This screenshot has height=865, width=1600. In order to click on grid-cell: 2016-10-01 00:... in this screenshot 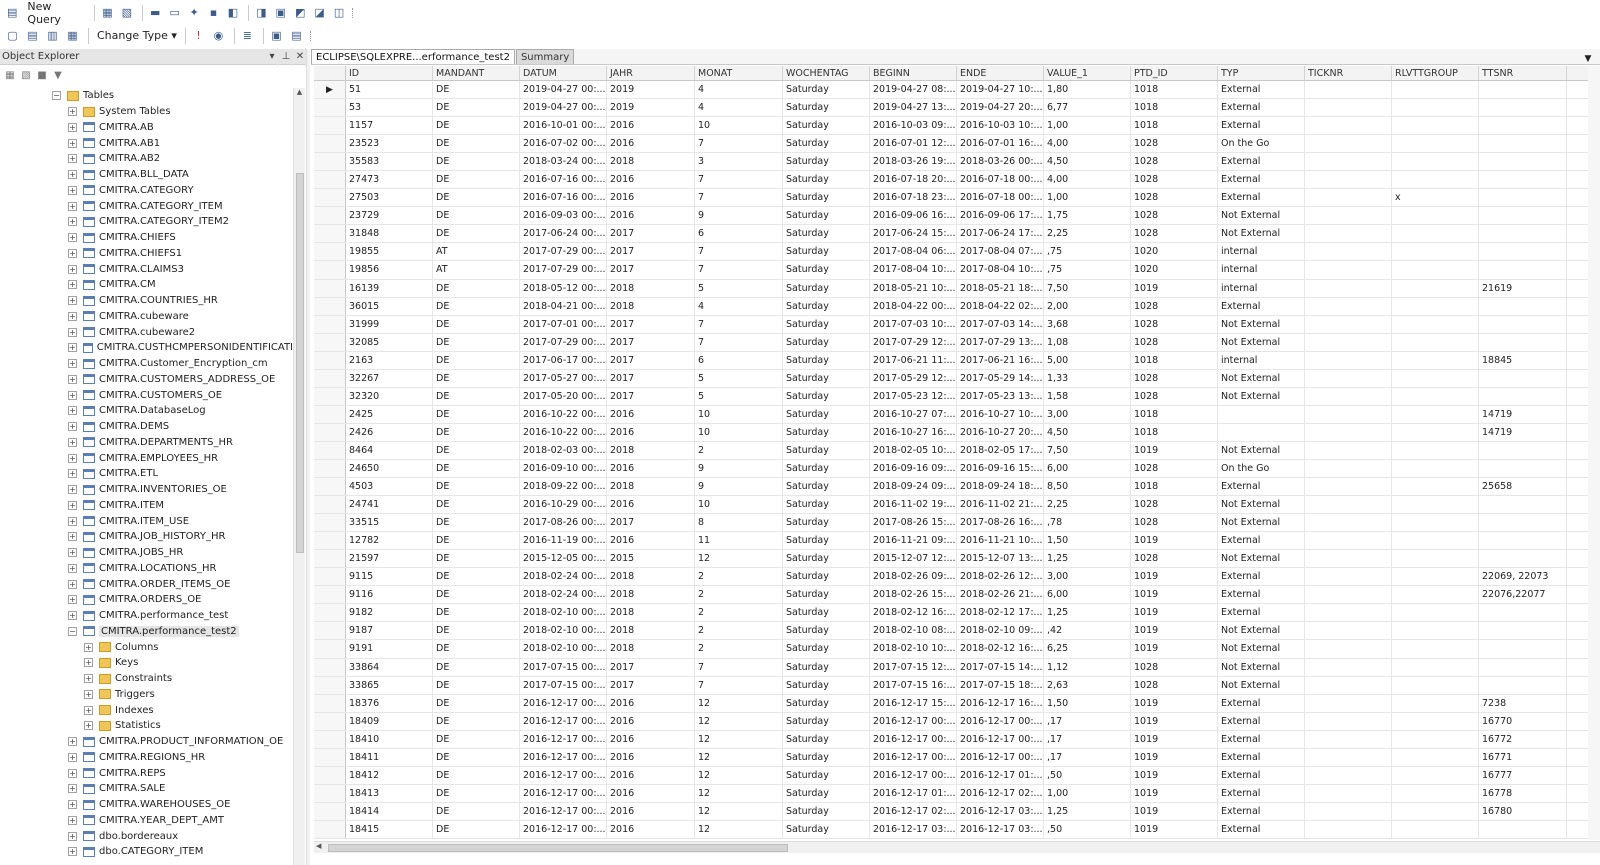, I will do `click(563, 126)`.